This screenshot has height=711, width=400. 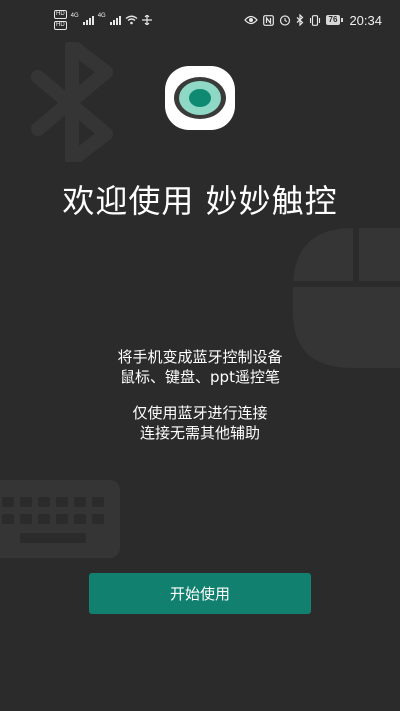 What do you see at coordinates (199, 433) in the screenshot?
I see `description-line: 连接无需其他辅助` at bounding box center [199, 433].